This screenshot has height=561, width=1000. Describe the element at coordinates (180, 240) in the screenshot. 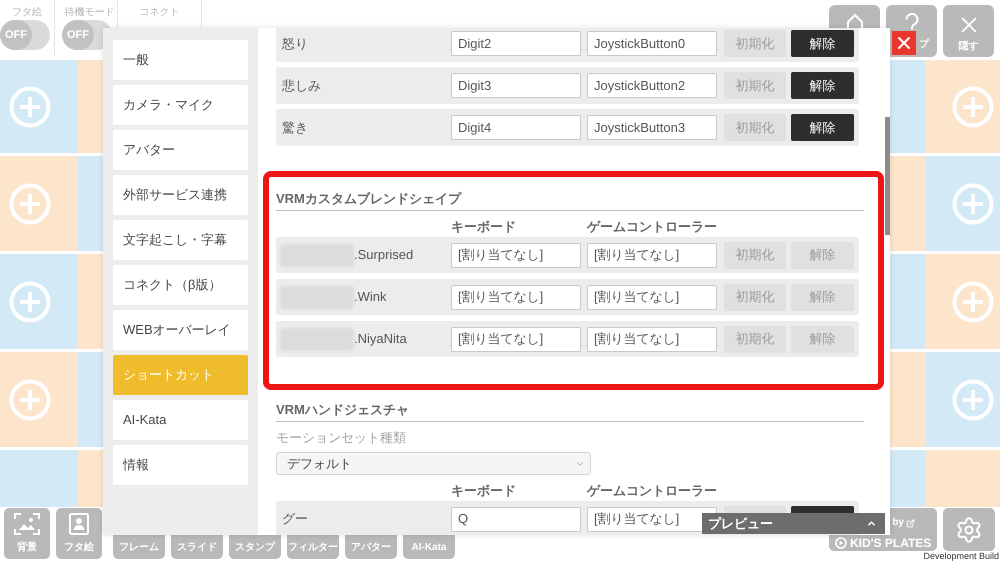

I see `sidebar-item: 文字起こし・字幕` at that location.